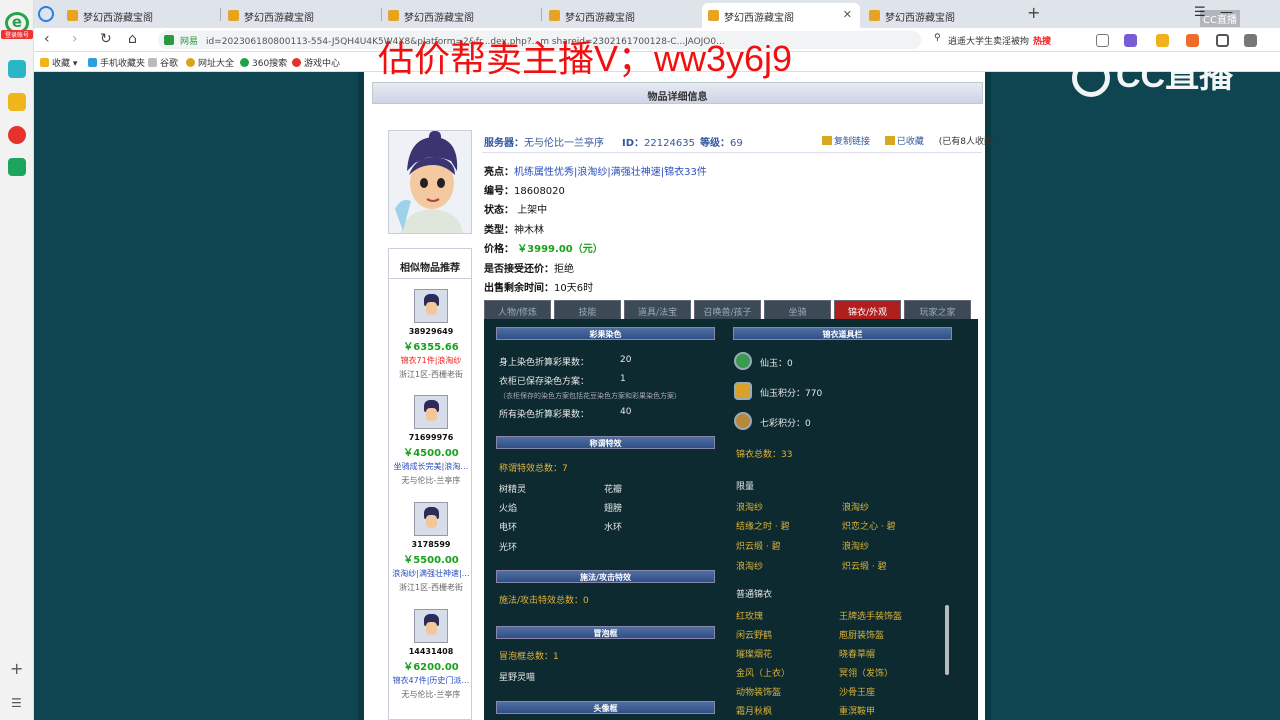 The image size is (1280, 720). I want to click on login-label: 登录账号, so click(17, 34).